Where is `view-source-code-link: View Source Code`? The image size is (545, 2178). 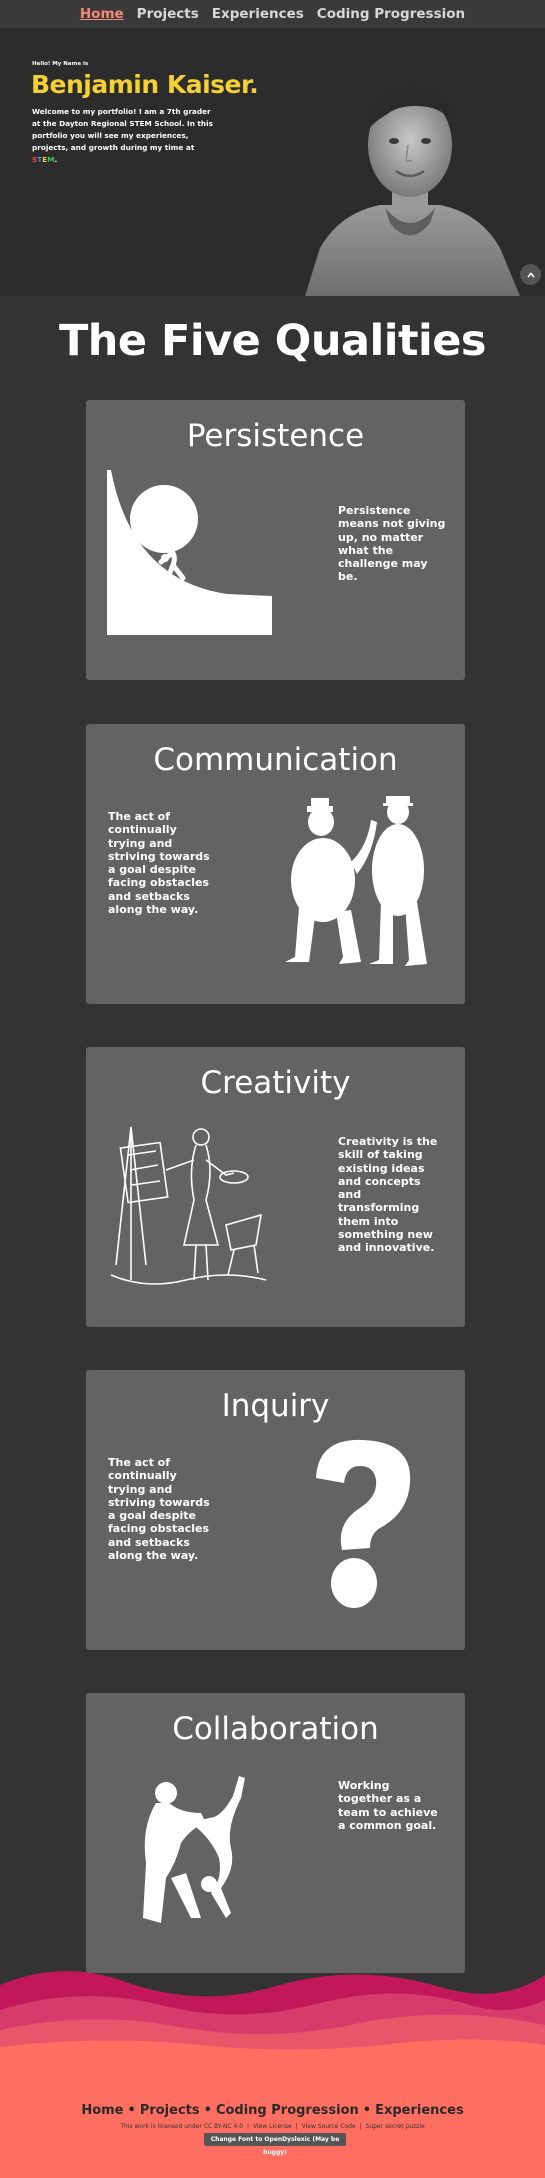
view-source-code-link: View Source Code is located at coordinates (329, 2126).